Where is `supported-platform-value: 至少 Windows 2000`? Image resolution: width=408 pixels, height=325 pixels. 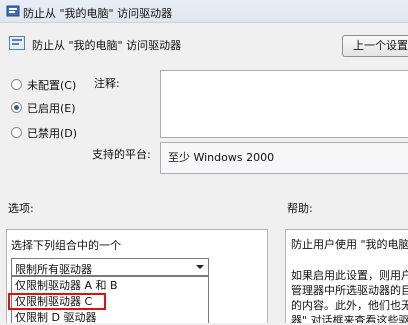 supported-platform-value: 至少 Windows 2000 is located at coordinates (284, 158).